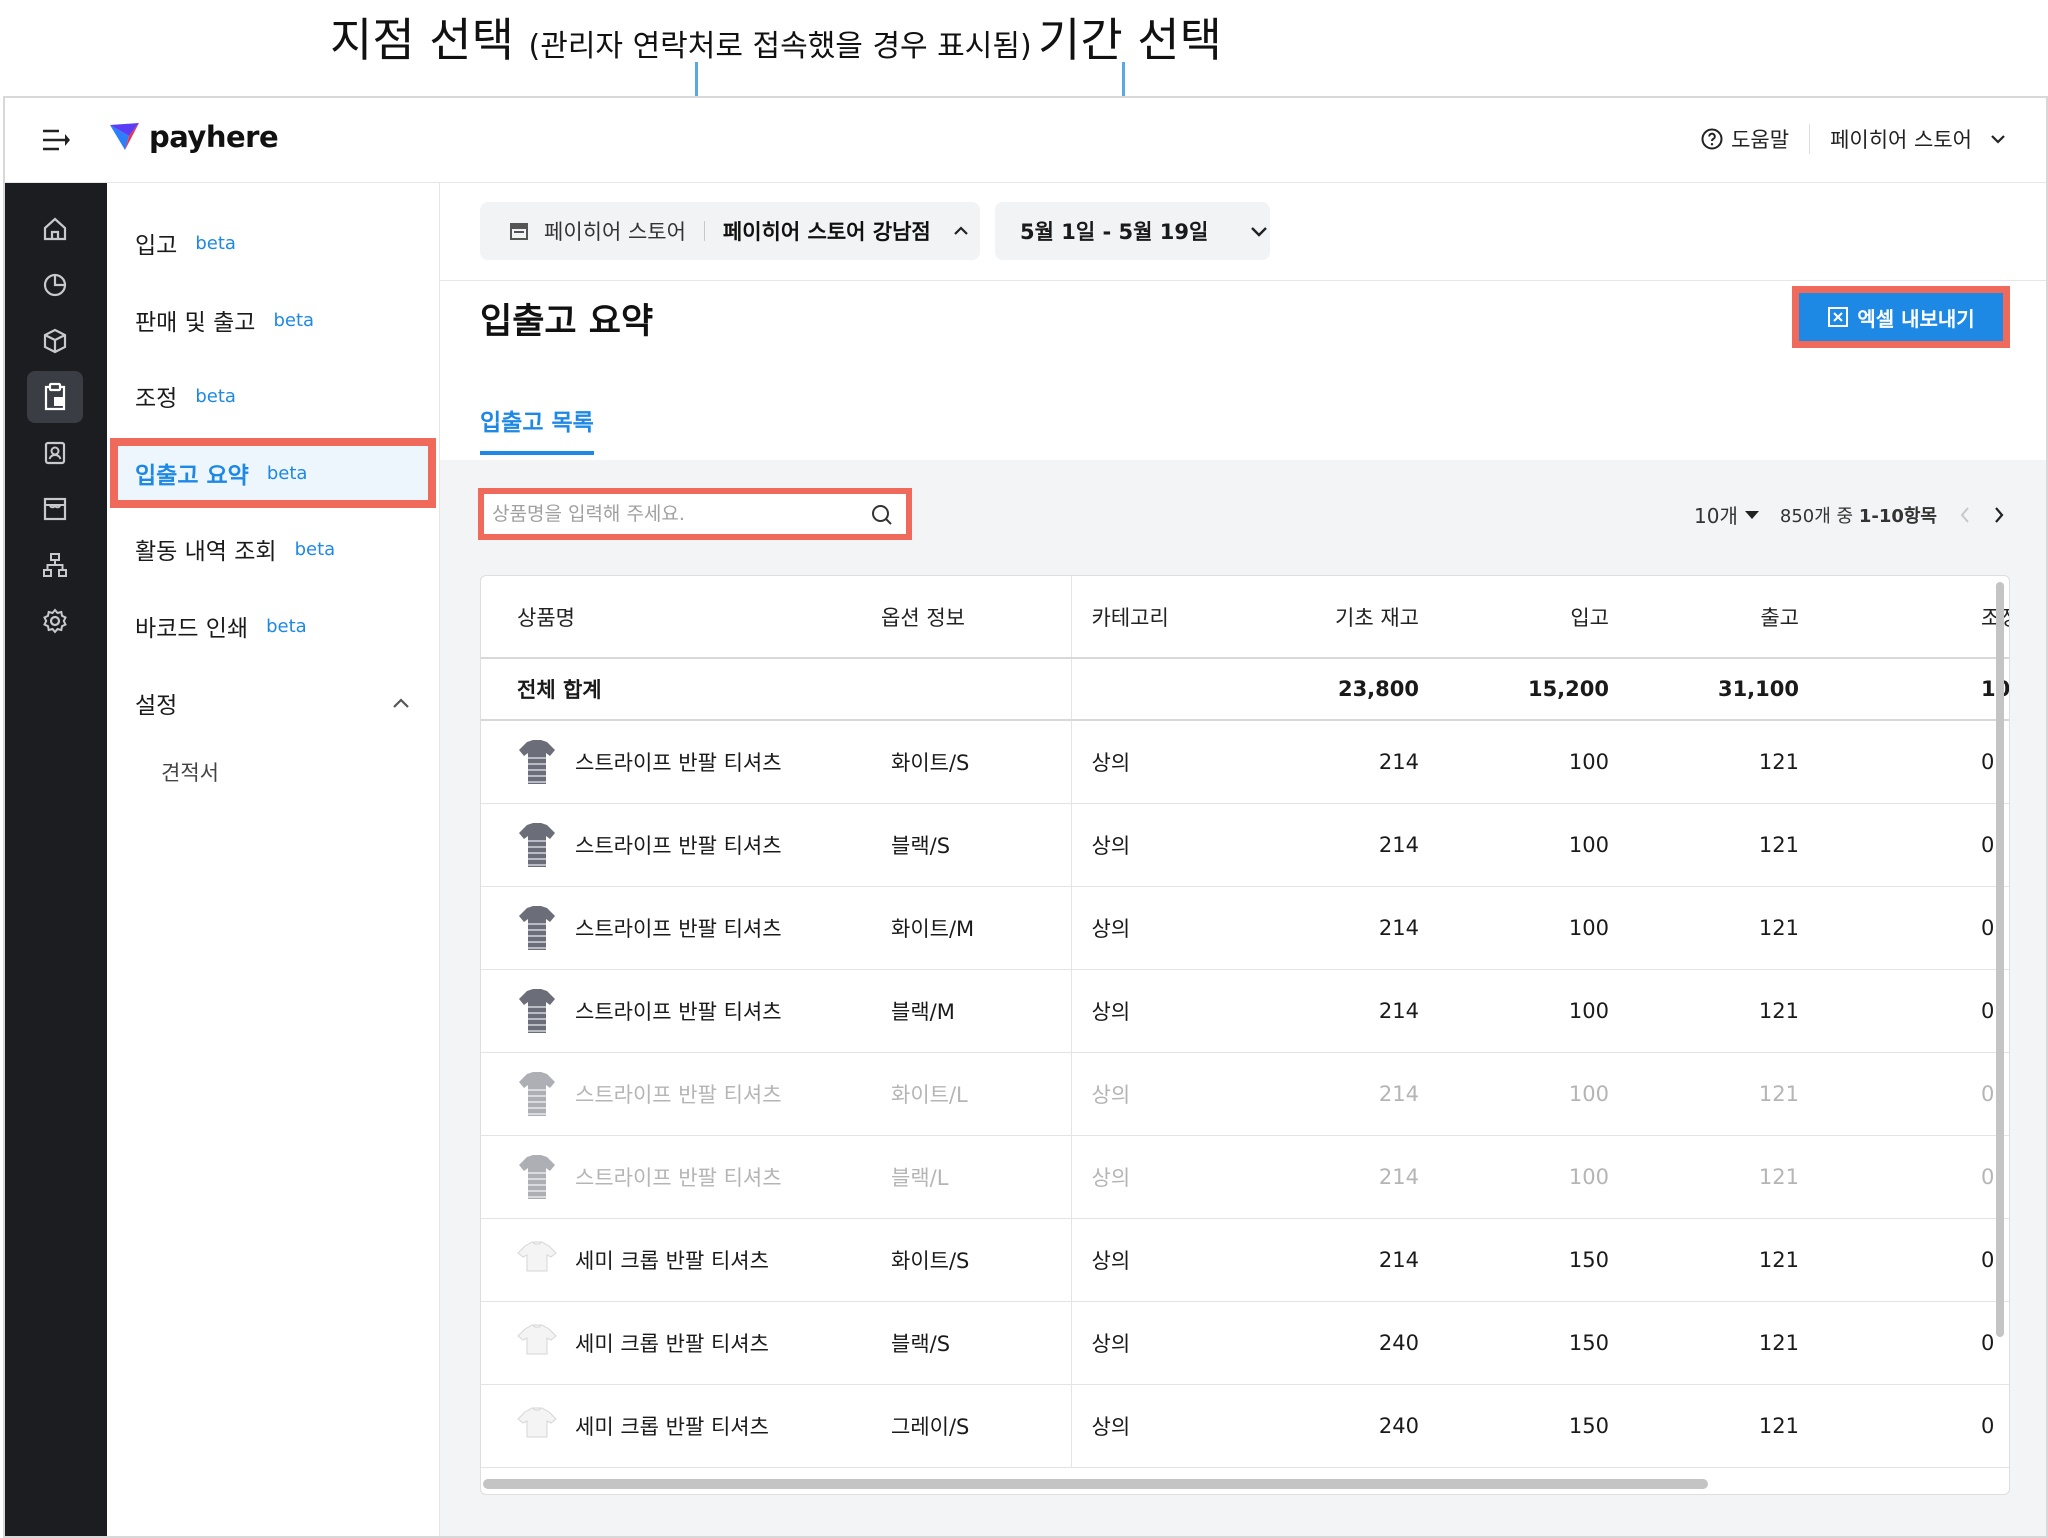  I want to click on product-cell: 세미 크롭 반팔 티셔츠, so click(681, 1426).